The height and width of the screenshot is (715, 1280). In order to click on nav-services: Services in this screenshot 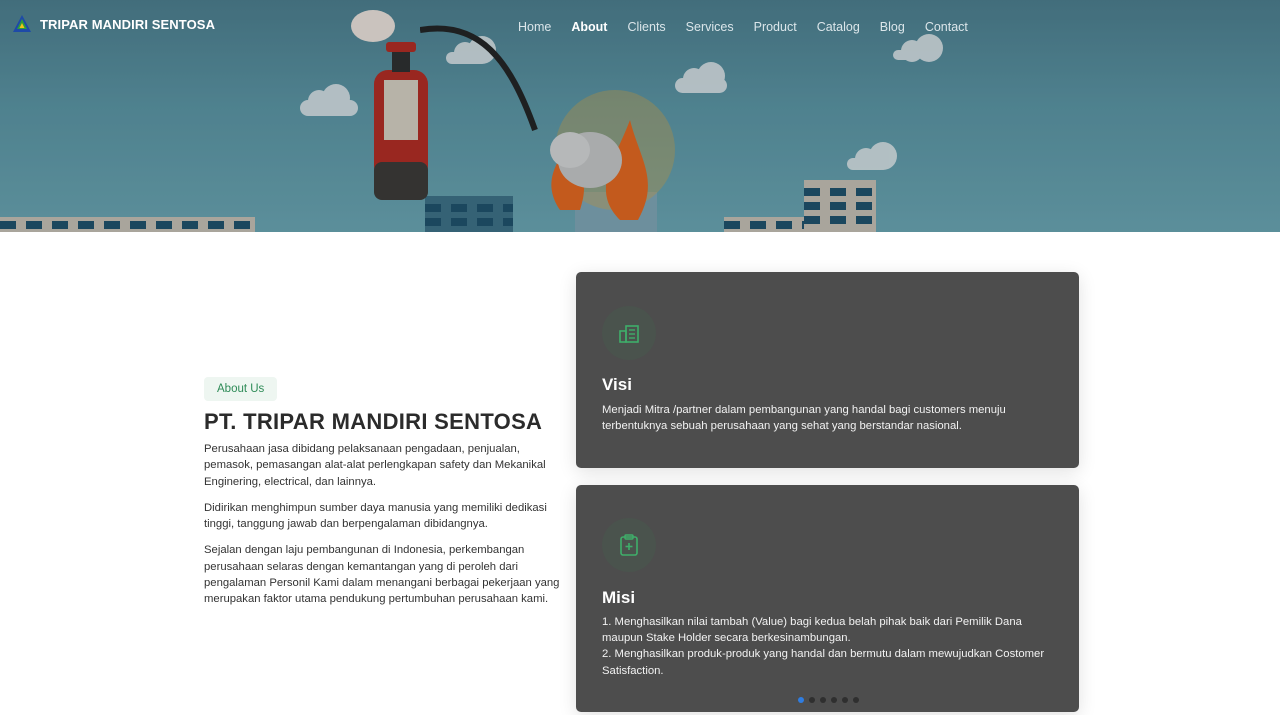, I will do `click(710, 27)`.